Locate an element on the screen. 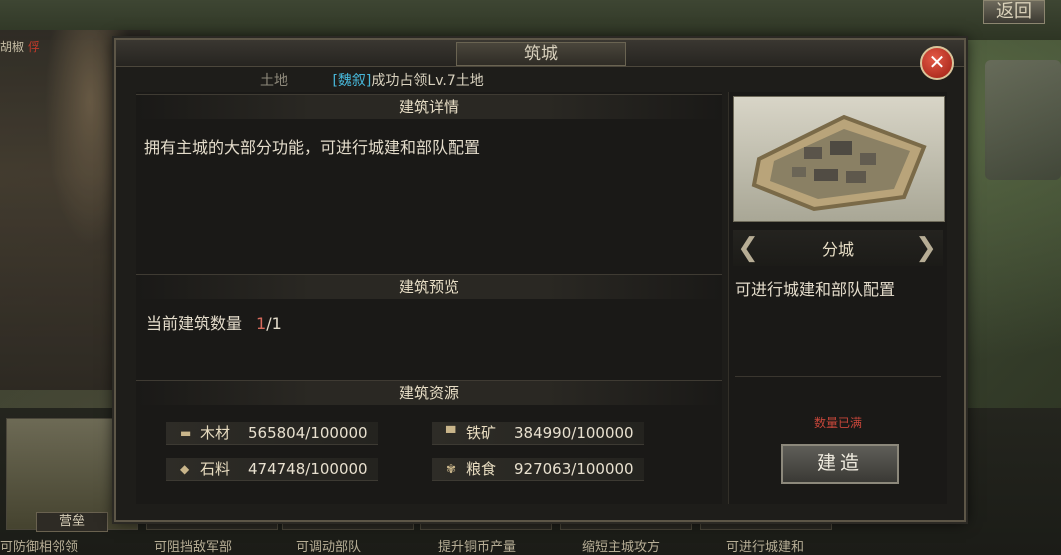  building-short-desc: 可进行城建和部队配置 is located at coordinates (815, 289).